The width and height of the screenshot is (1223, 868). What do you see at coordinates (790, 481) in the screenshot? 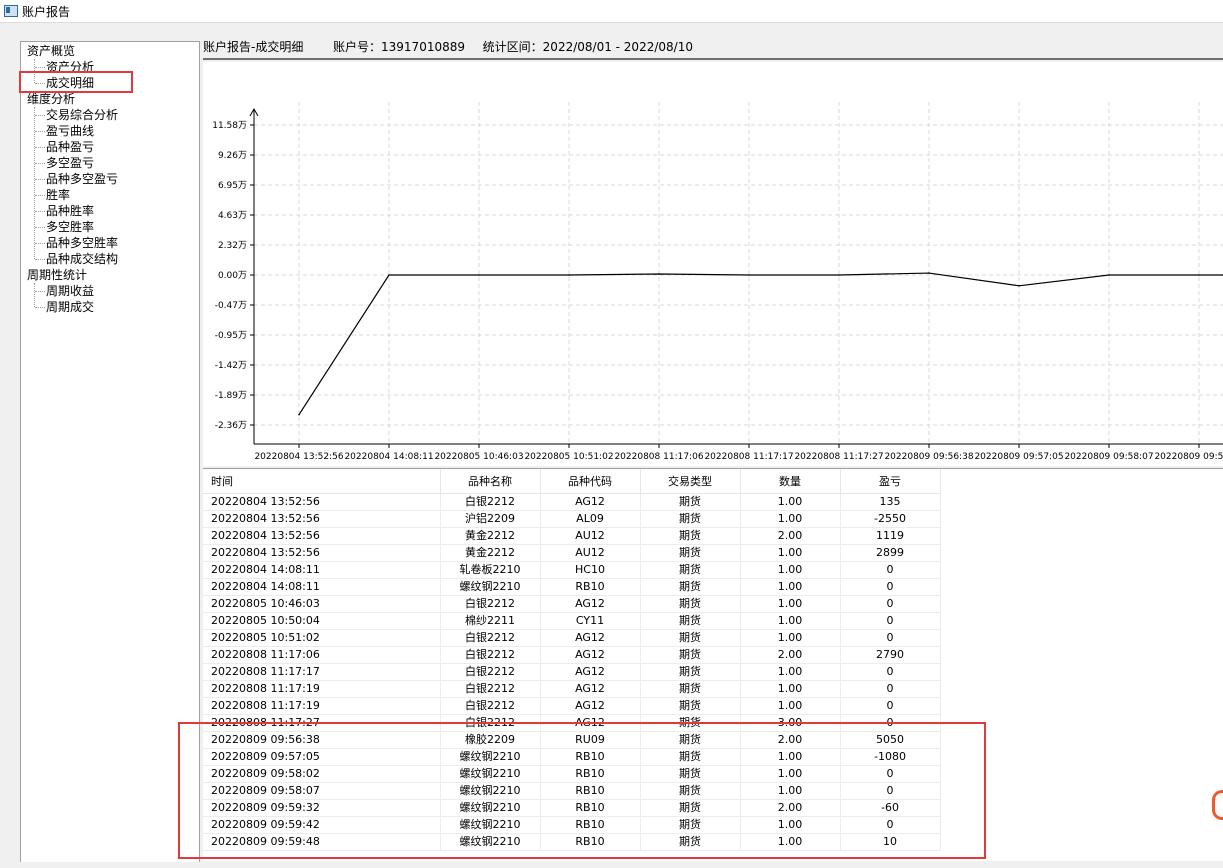
I see `column-header: 数量` at bounding box center [790, 481].